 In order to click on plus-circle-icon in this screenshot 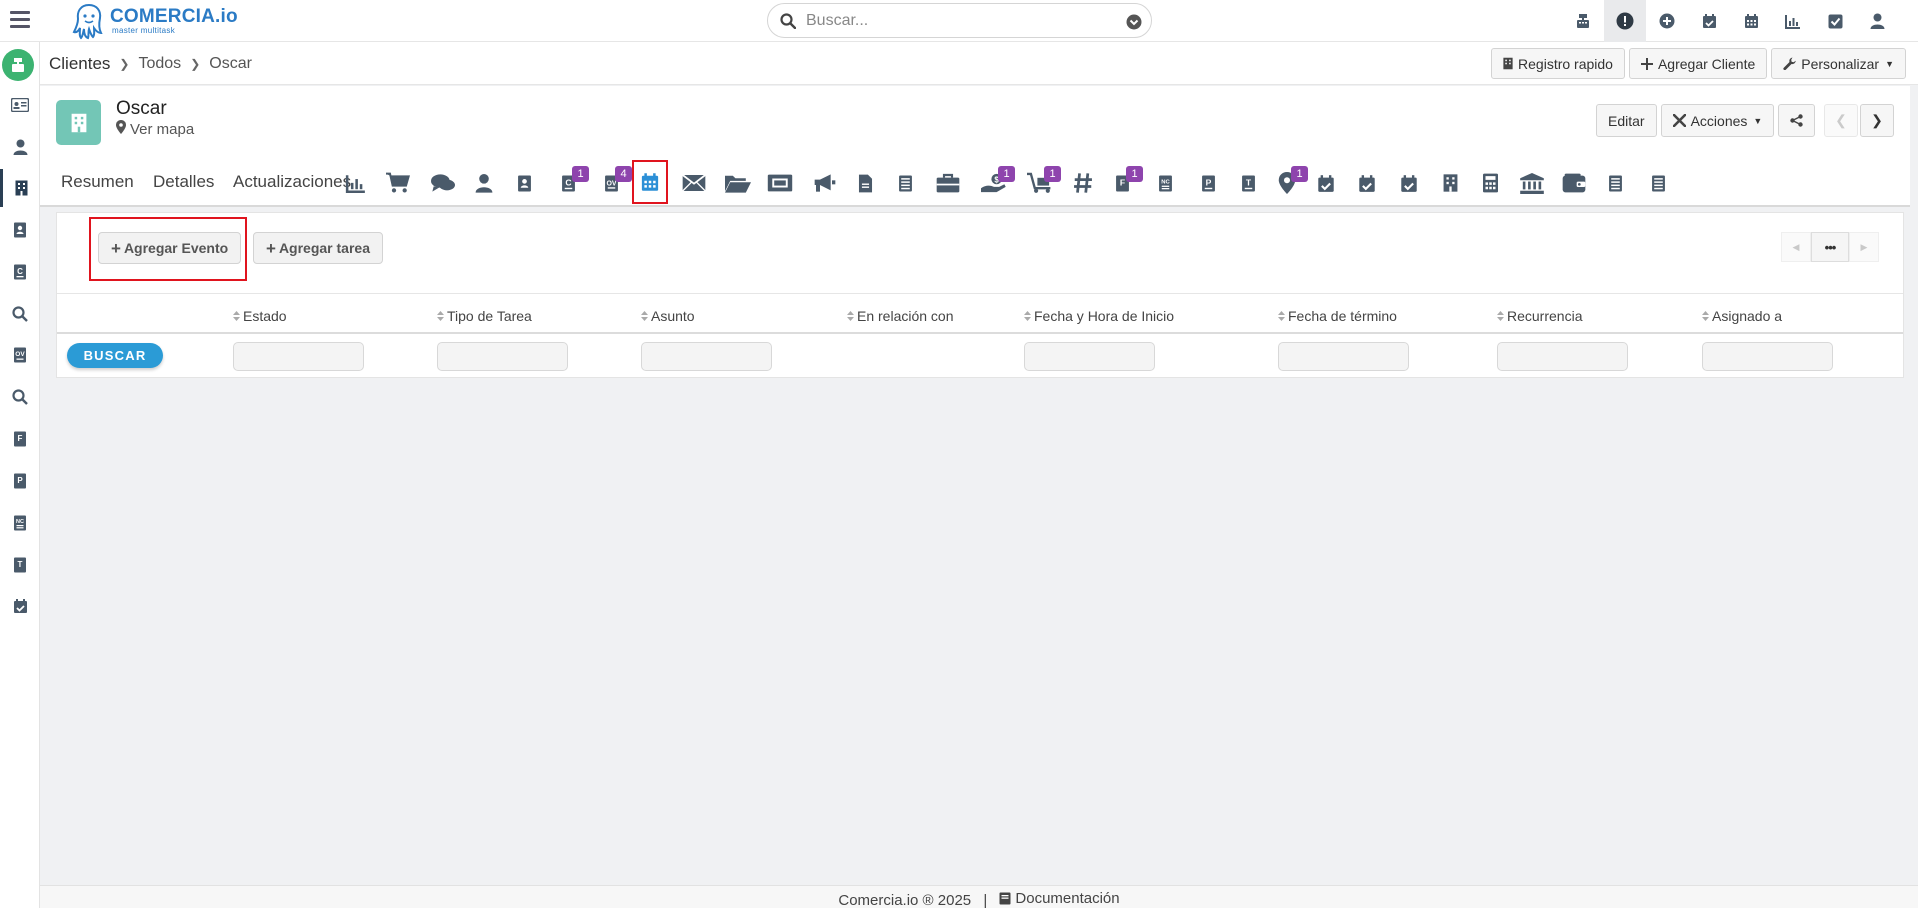, I will do `click(1667, 21)`.